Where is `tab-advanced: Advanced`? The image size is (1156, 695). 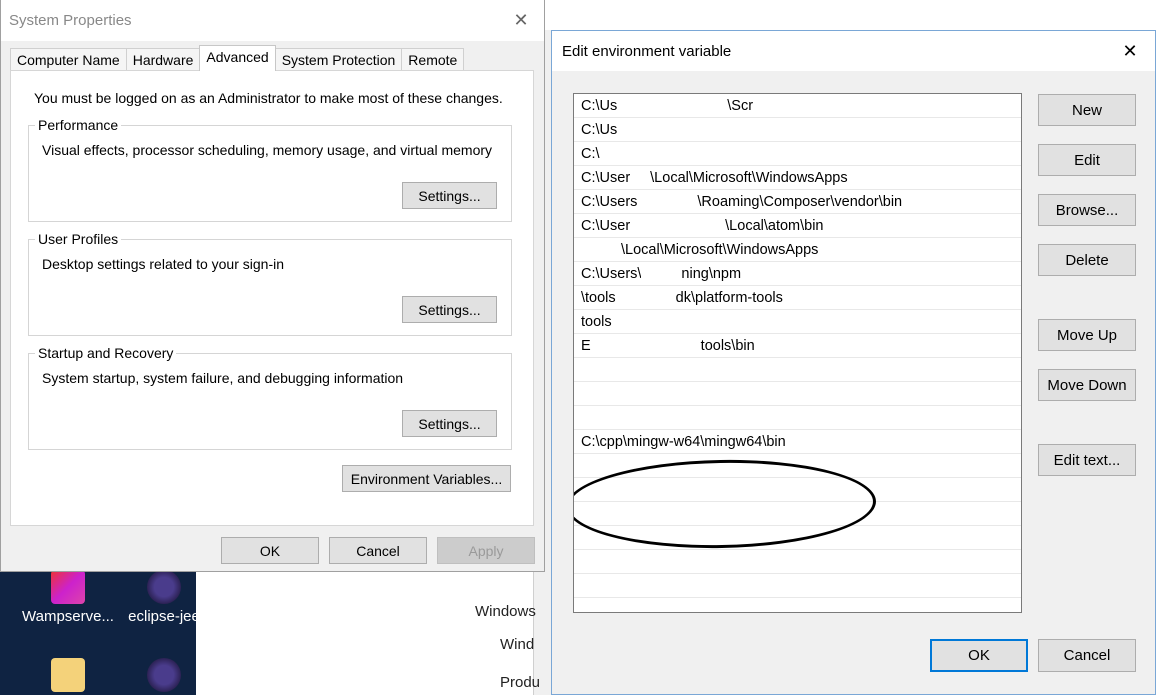 tab-advanced: Advanced is located at coordinates (237, 58).